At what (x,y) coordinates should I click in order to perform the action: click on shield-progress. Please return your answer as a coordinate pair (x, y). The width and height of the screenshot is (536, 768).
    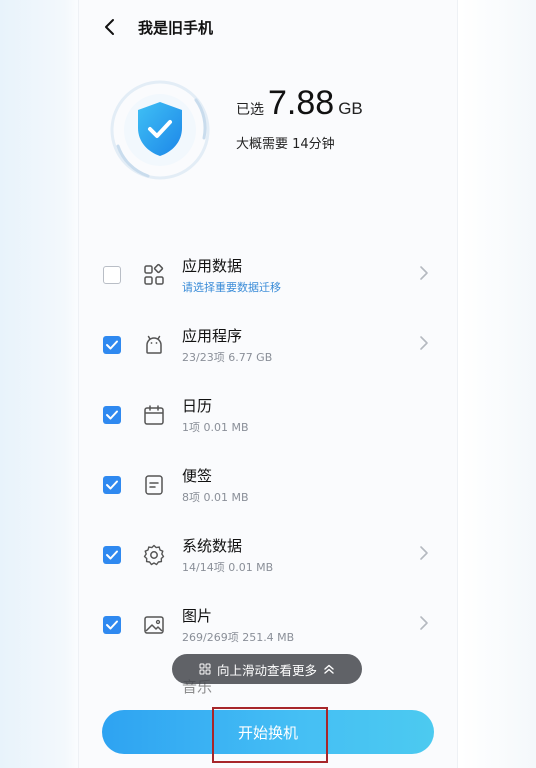
    Looking at the image, I should click on (160, 130).